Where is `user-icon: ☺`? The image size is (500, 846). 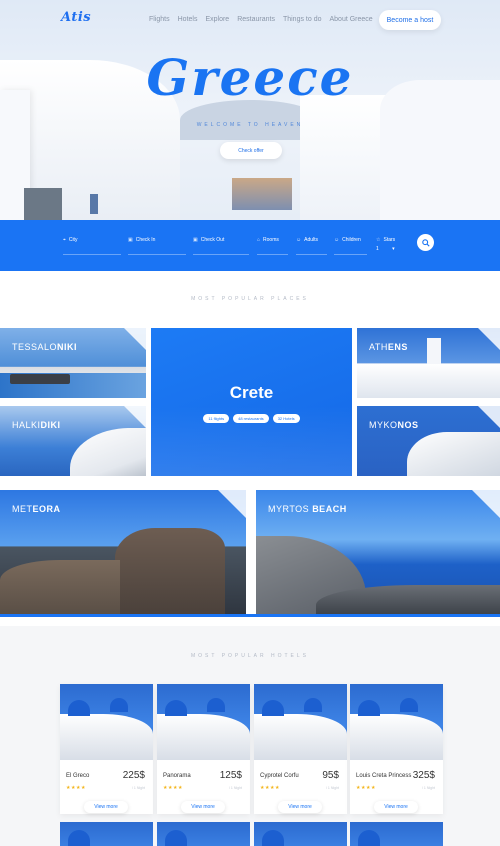
user-icon: ☺ is located at coordinates (299, 240).